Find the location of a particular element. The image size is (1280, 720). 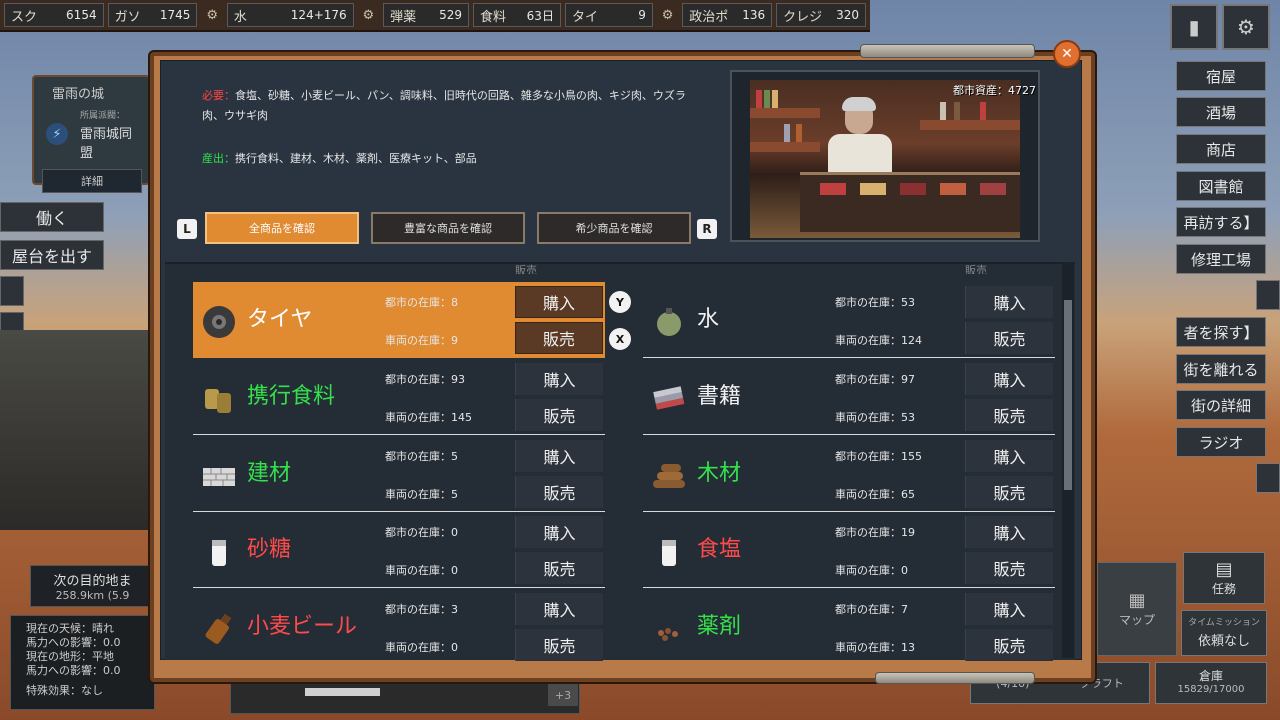

city-detail-button: 詳細 is located at coordinates (92, 181).